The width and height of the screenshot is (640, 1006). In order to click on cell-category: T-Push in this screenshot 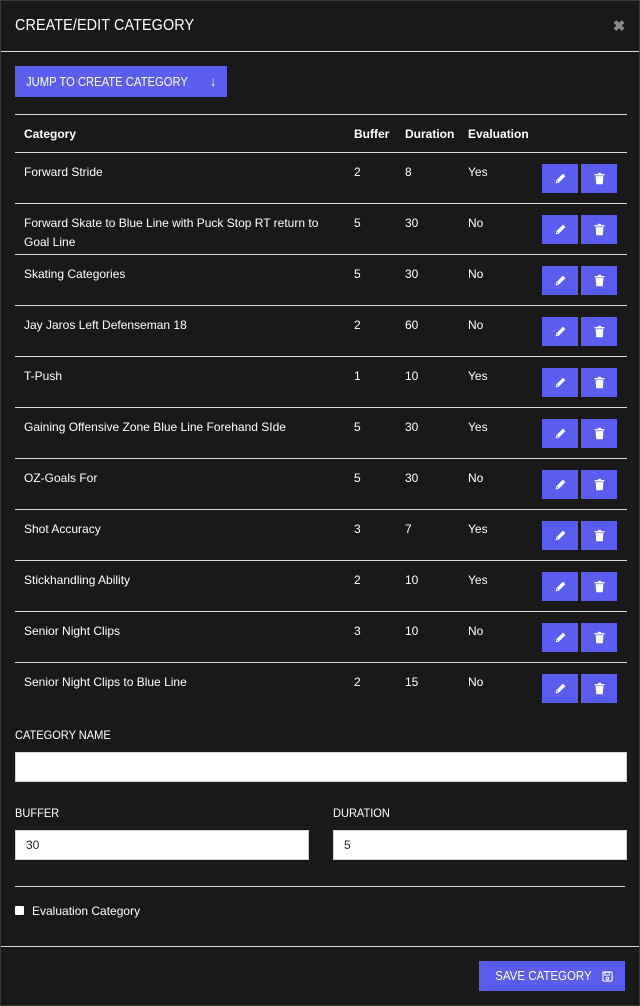, I will do `click(43, 376)`.